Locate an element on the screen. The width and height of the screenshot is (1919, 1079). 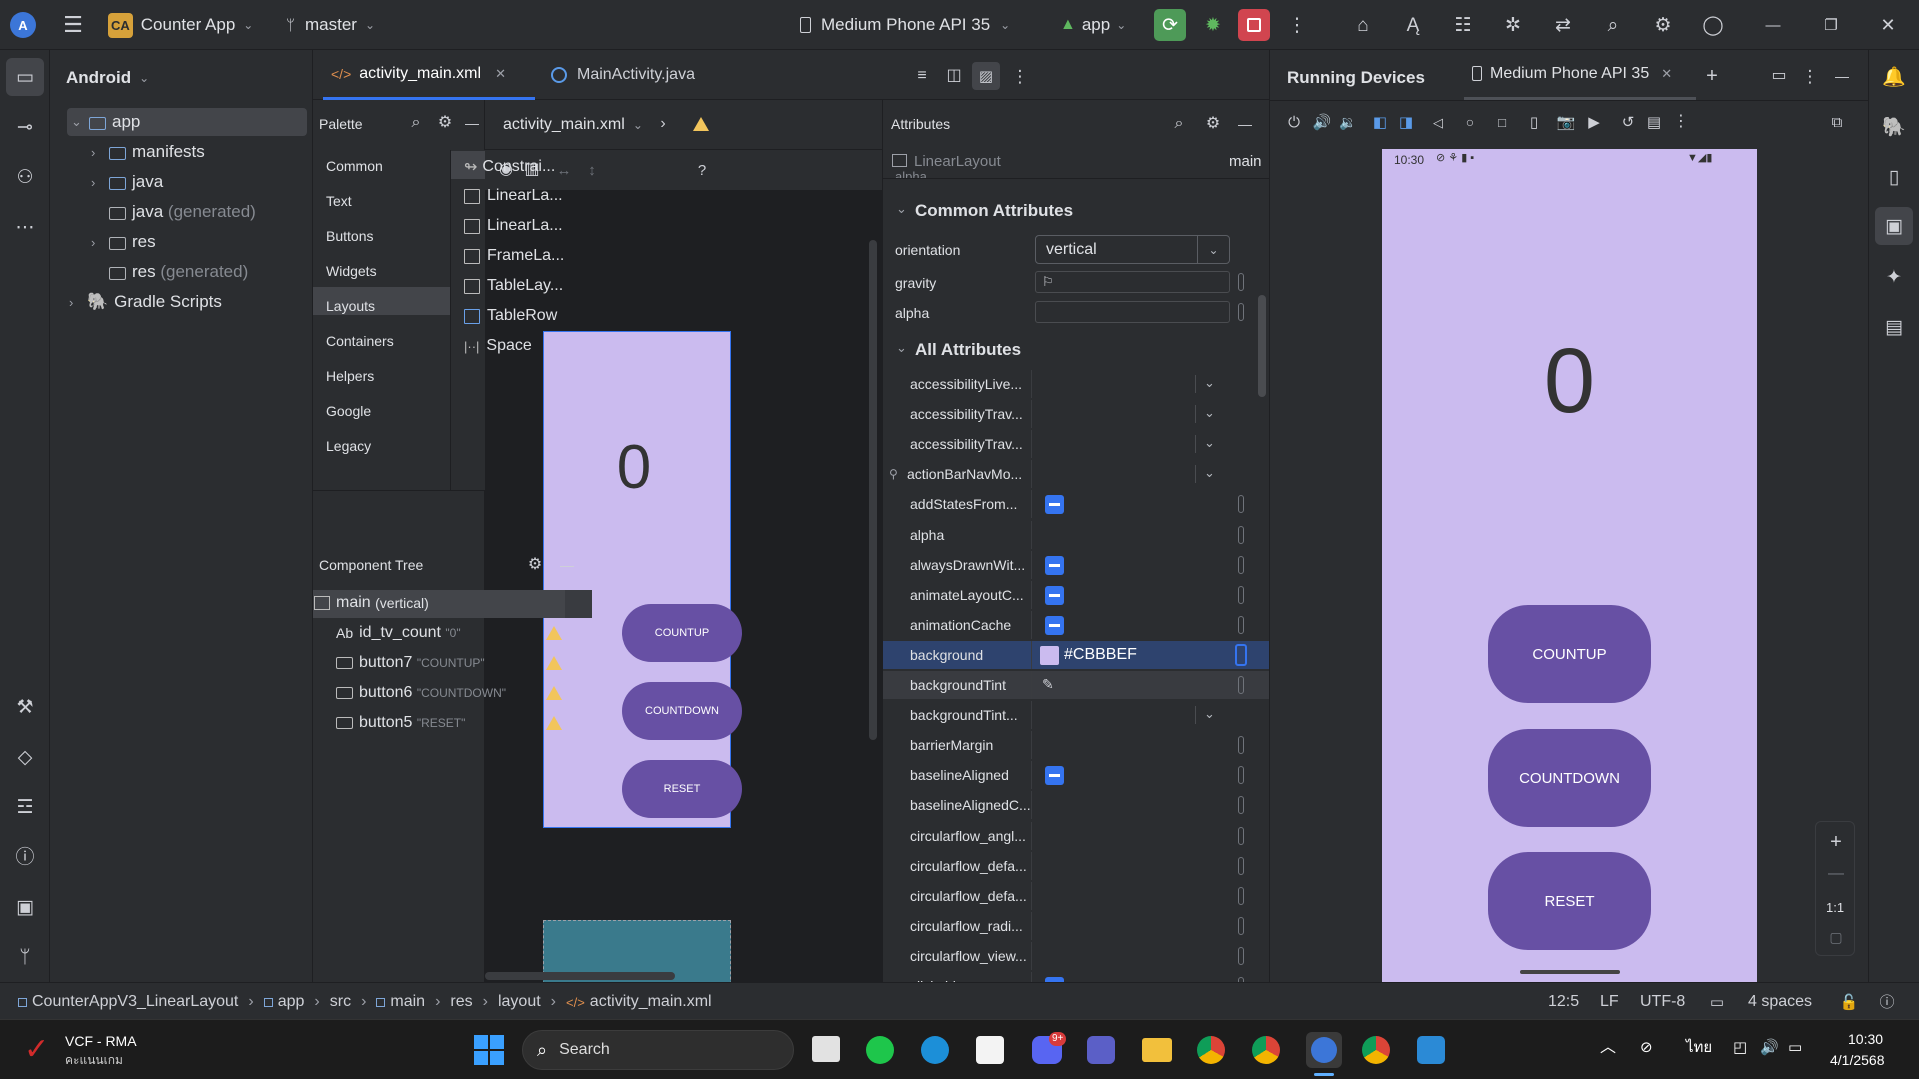
palette-category-helpers: Helpers is located at coordinates (350, 376).